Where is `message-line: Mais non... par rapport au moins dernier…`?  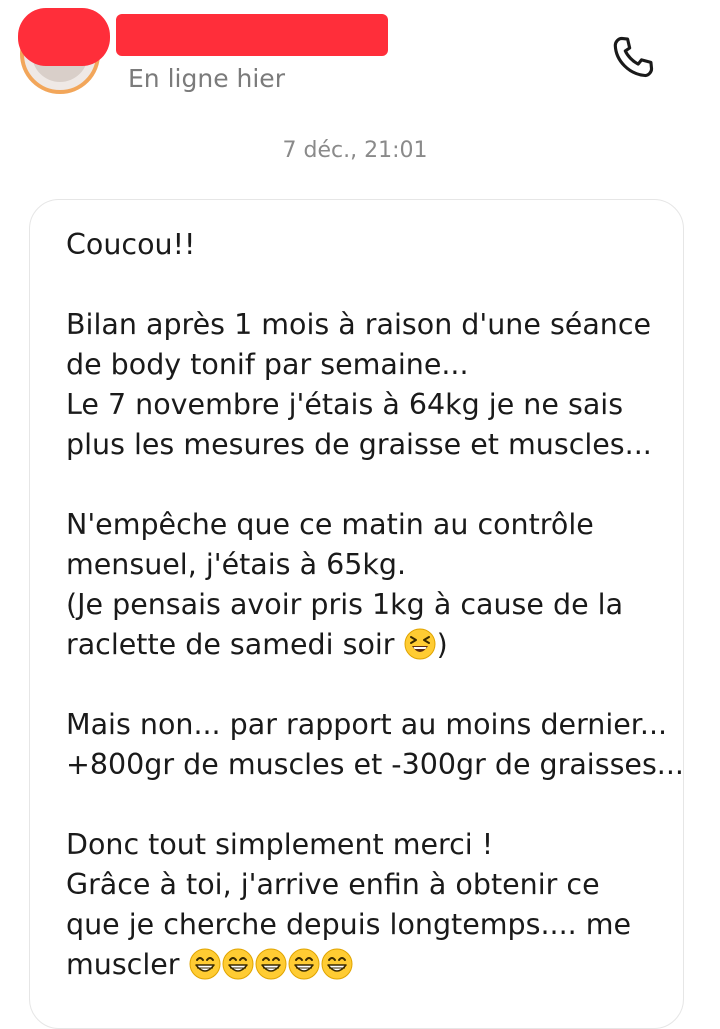
message-line: Mais non... par rapport au moins dernier… is located at coordinates (367, 724).